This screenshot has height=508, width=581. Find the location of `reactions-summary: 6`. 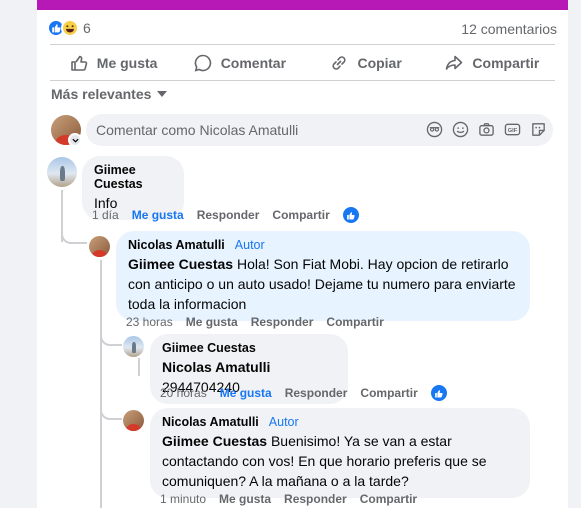

reactions-summary: 6 is located at coordinates (69, 28).